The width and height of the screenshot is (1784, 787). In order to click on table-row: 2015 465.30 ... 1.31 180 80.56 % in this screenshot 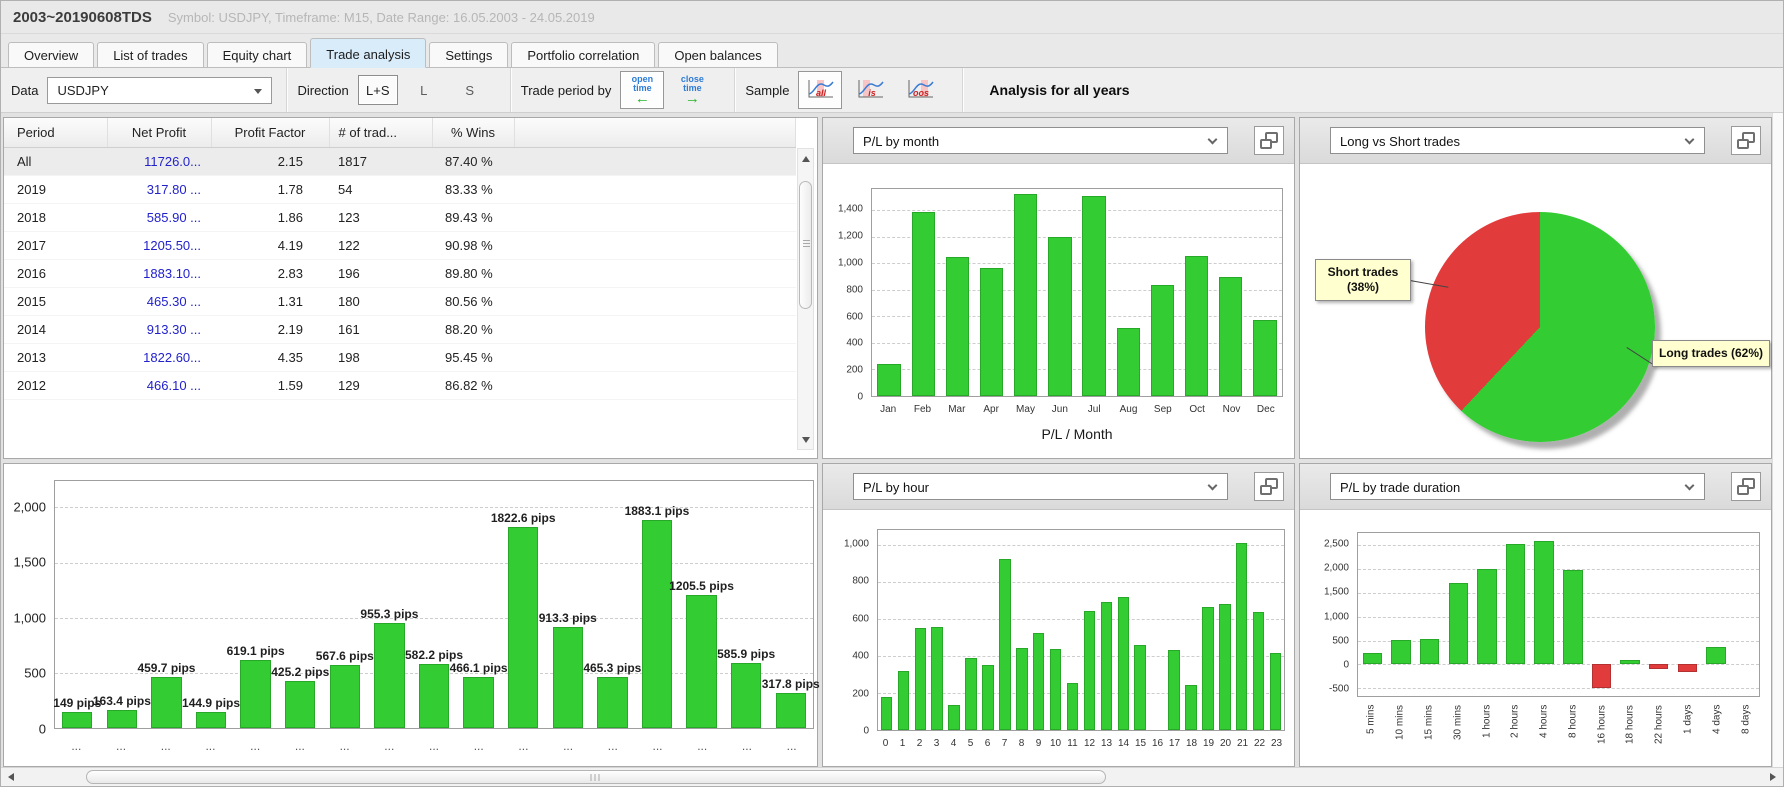, I will do `click(400, 301)`.